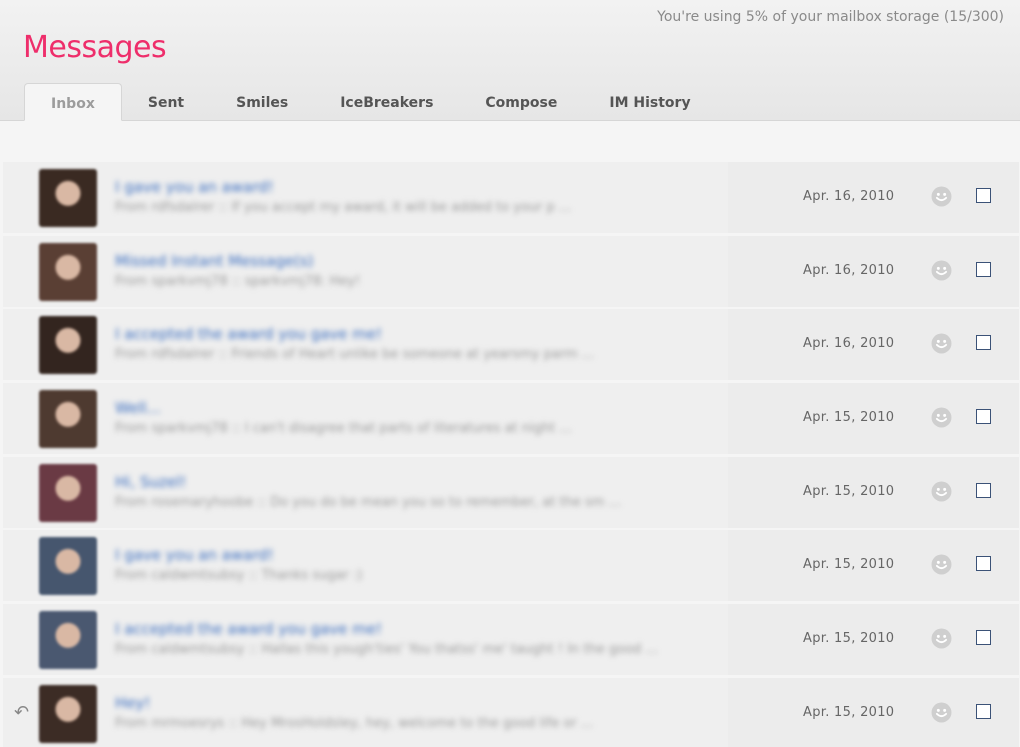 The width and height of the screenshot is (1020, 747). What do you see at coordinates (521, 102) in the screenshot?
I see `tab-compose: Compose` at bounding box center [521, 102].